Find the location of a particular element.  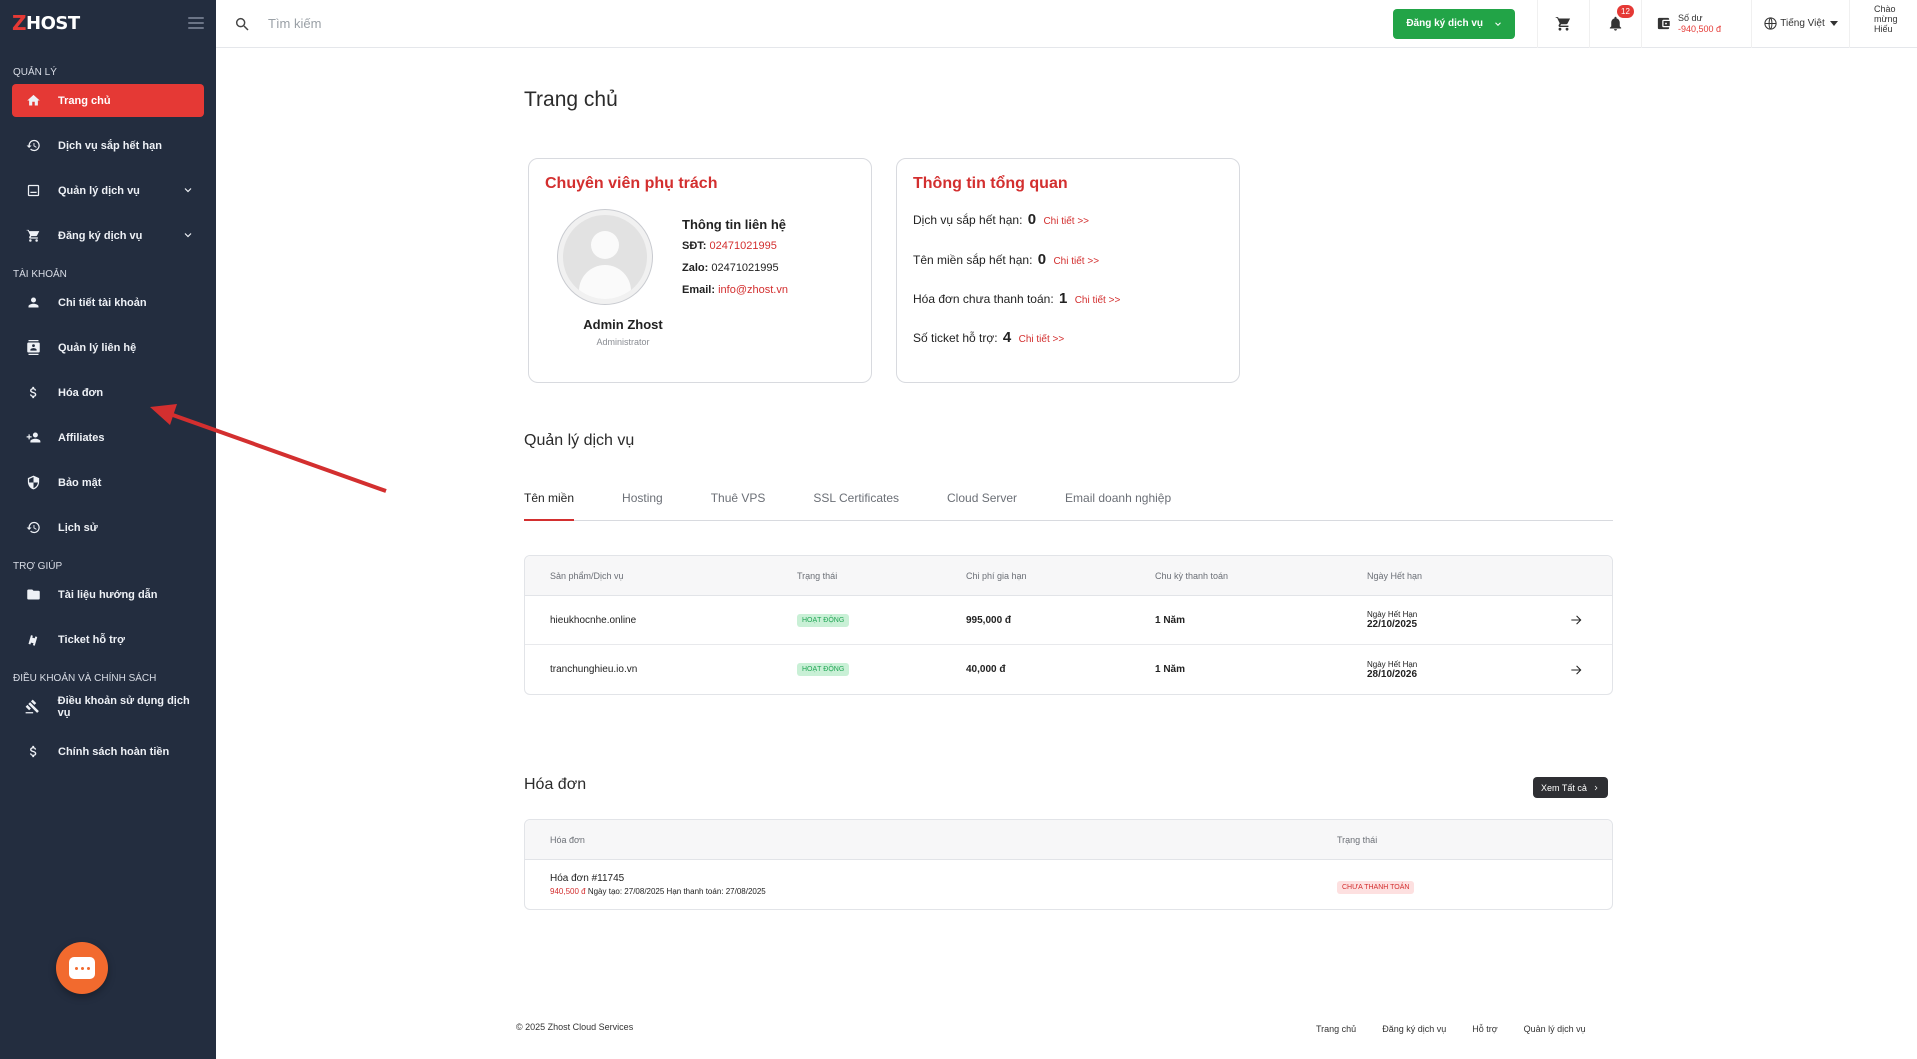

history-icon is located at coordinates (33, 145).